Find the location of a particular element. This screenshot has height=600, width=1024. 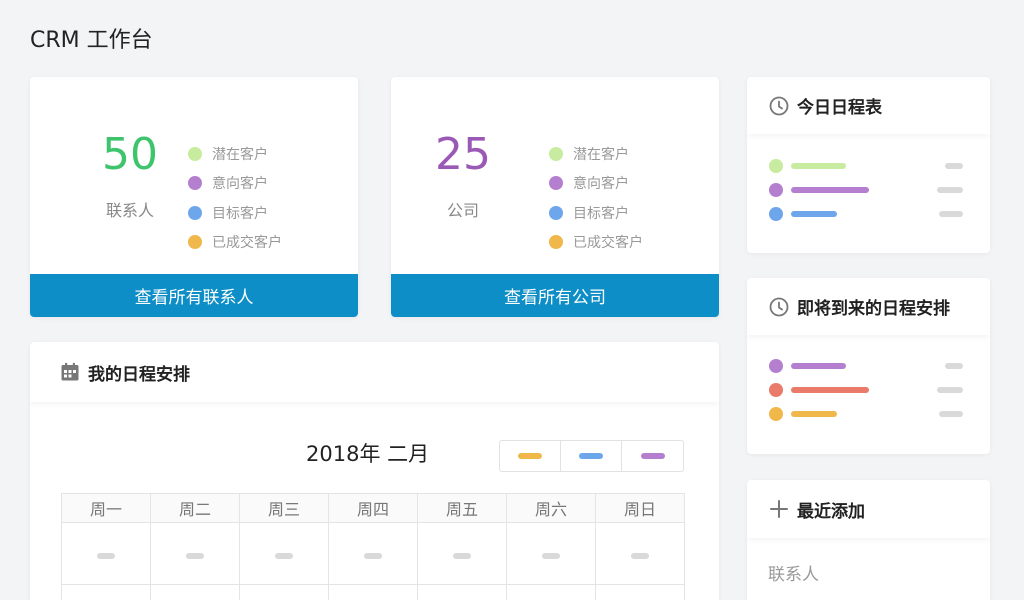

recently-added-card: 最近添加 联系人 is located at coordinates (868, 540).